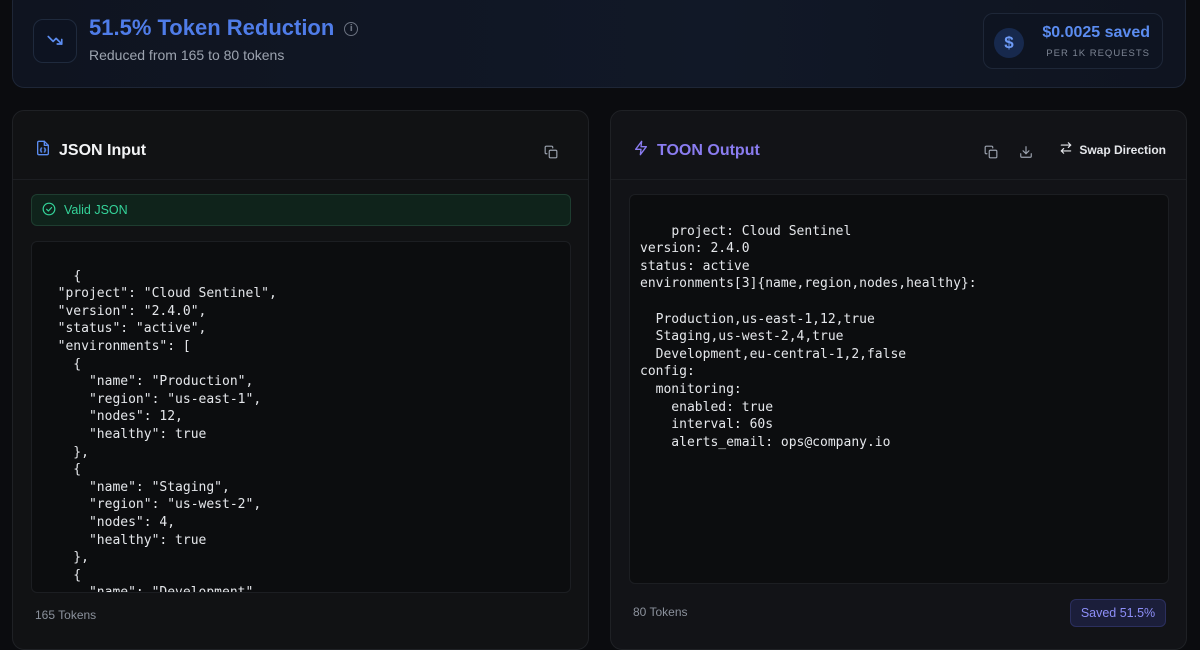 The height and width of the screenshot is (650, 1200). What do you see at coordinates (43, 150) in the screenshot?
I see `file-json-icon` at bounding box center [43, 150].